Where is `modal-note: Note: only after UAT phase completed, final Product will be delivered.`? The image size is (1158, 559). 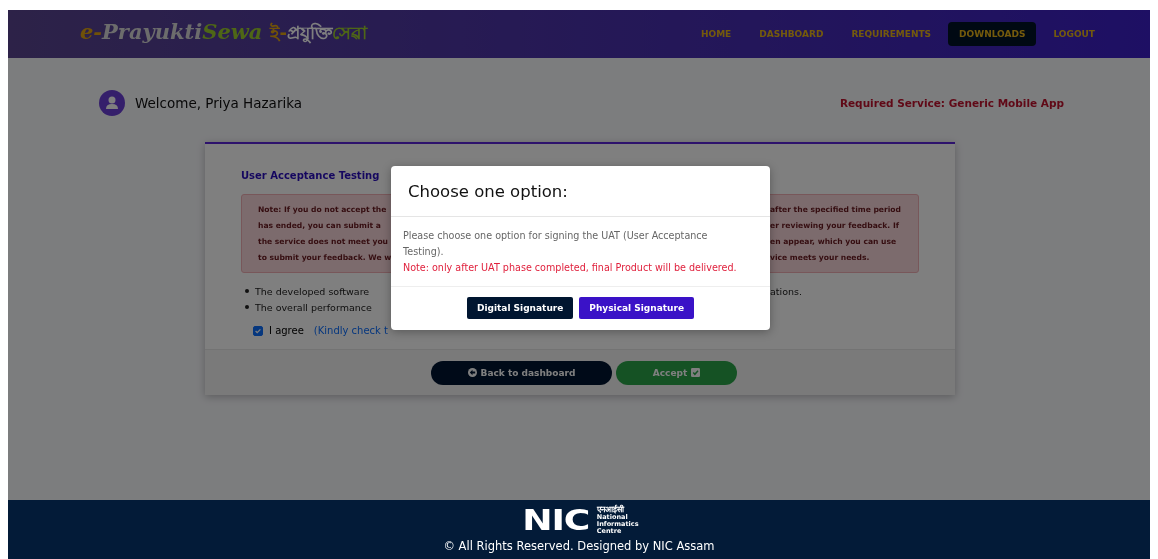 modal-note: Note: only after UAT phase completed, final Product will be delivered. is located at coordinates (570, 268).